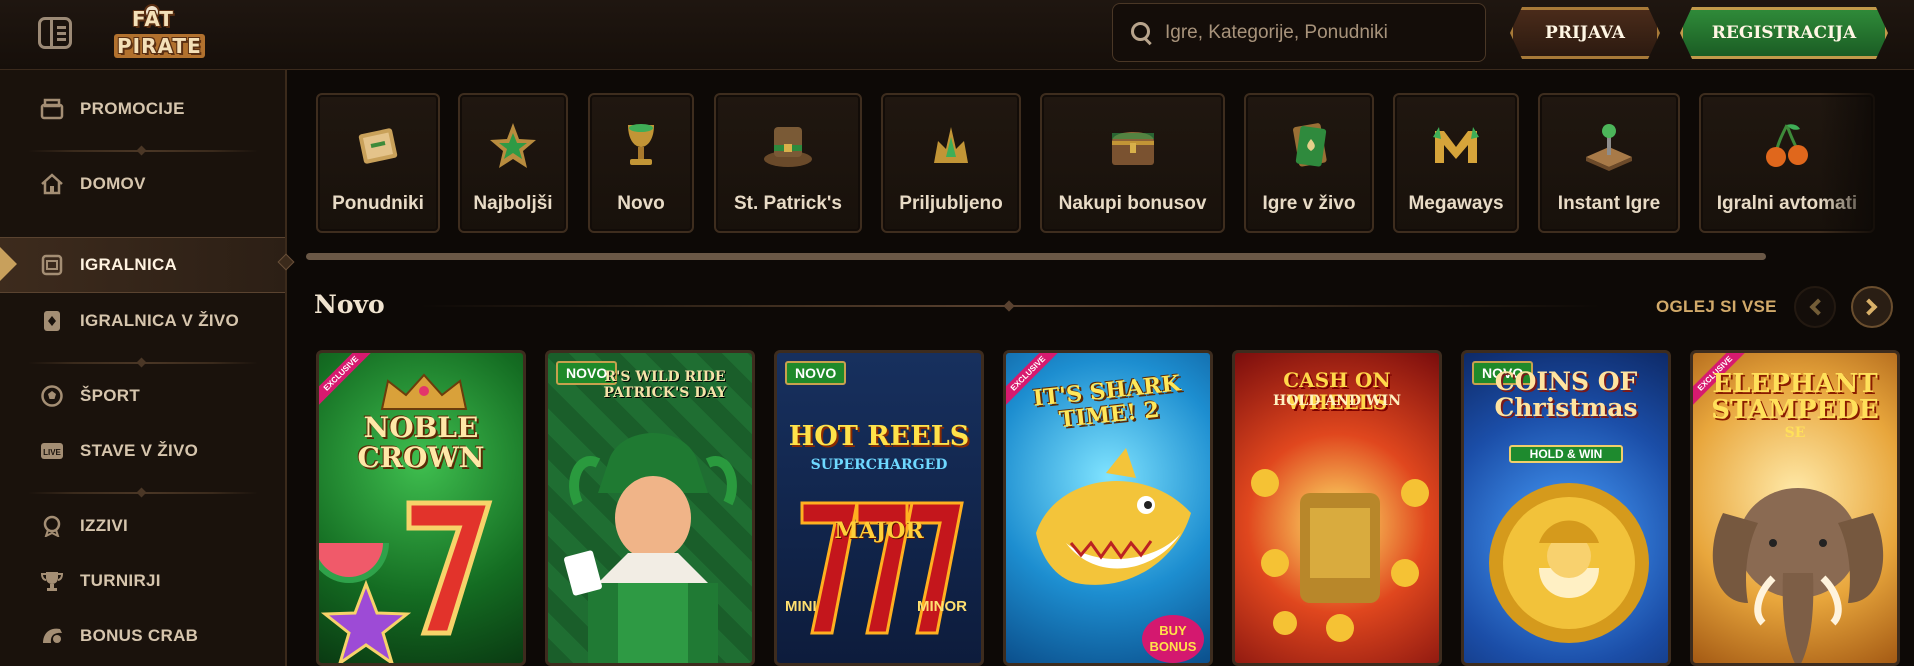 The width and height of the screenshot is (1914, 666). Describe the element at coordinates (1795, 397) in the screenshot. I see `game-title: ELEPHANT STAMPEDE` at that location.